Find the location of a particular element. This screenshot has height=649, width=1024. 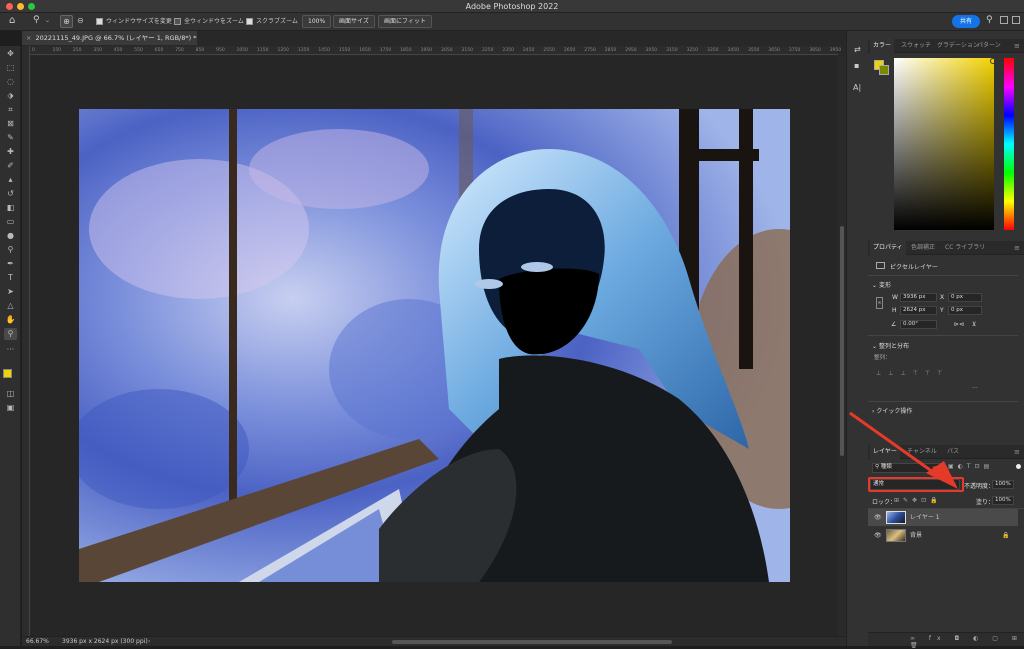

more-options-icon: ··· is located at coordinates (975, 388).